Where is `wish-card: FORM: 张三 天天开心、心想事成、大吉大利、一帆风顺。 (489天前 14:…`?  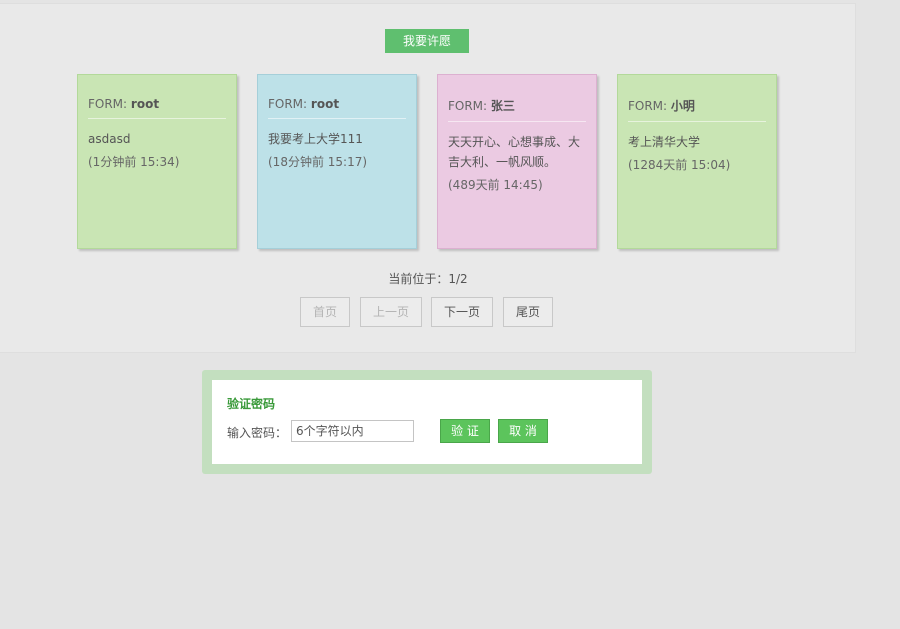 wish-card: FORM: 张三 天天开心、心想事成、大吉大利、一帆风顺。 (489天前 14:… is located at coordinates (517, 161).